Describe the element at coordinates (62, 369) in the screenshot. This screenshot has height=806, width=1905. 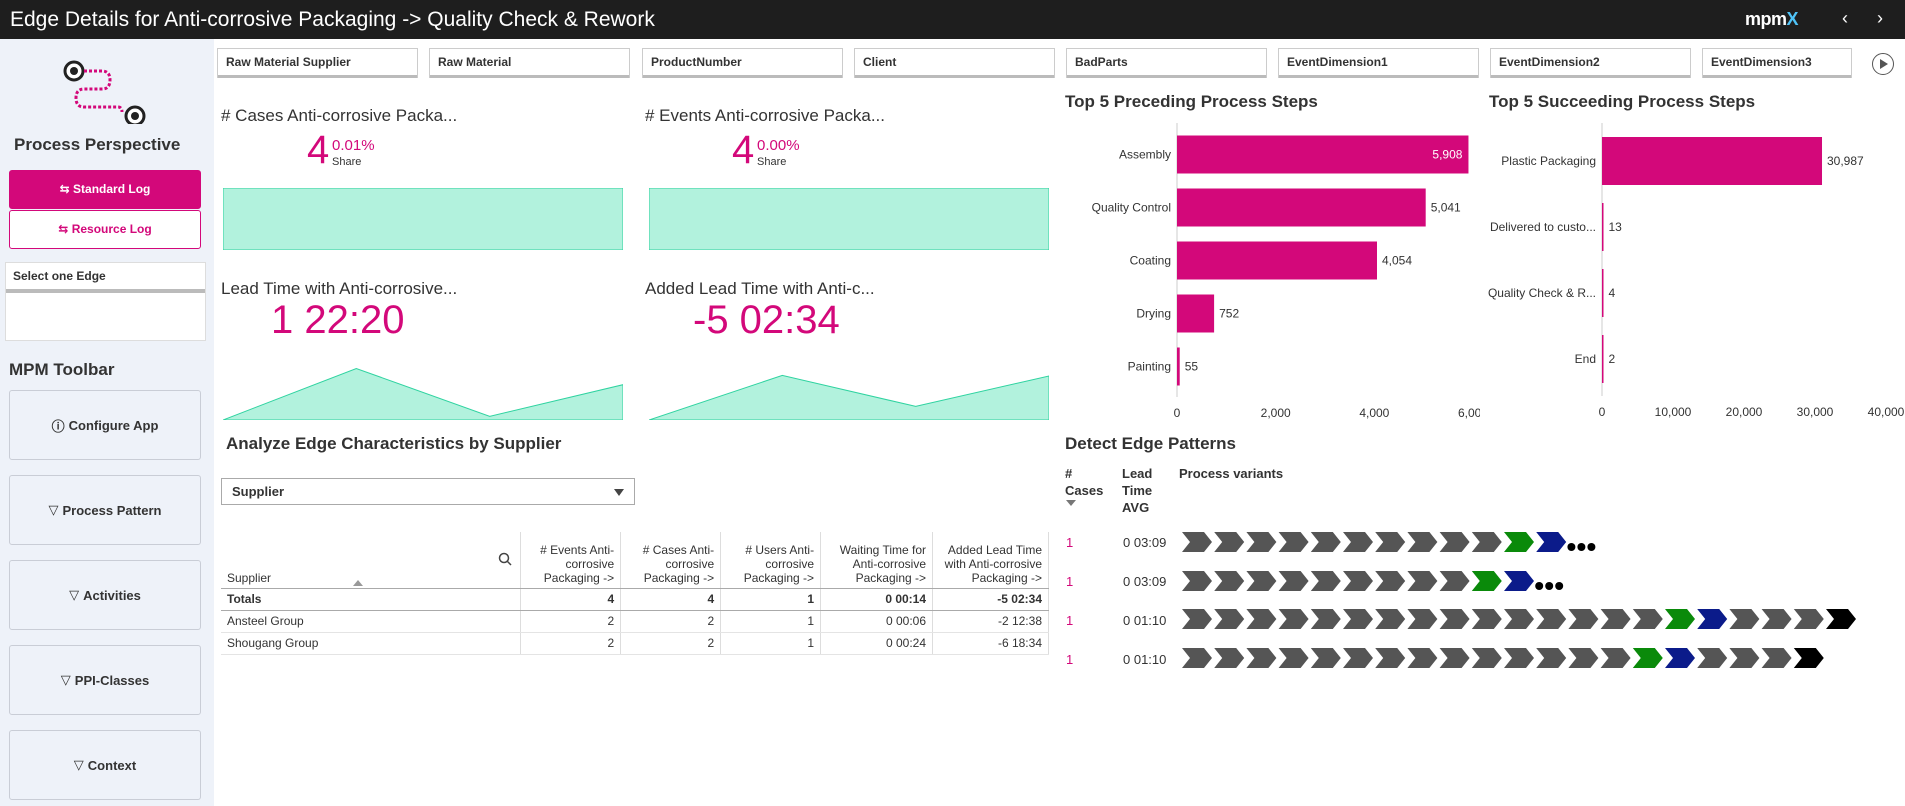
I see `mpm-toolbar-title: MPM Toolbar` at that location.